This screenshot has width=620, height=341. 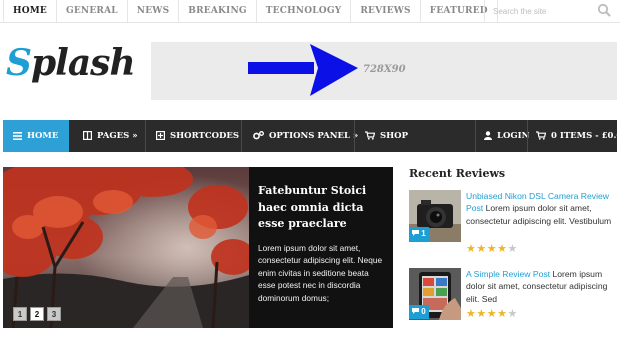 I want to click on comment-count-badge: 1, so click(x=419, y=234).